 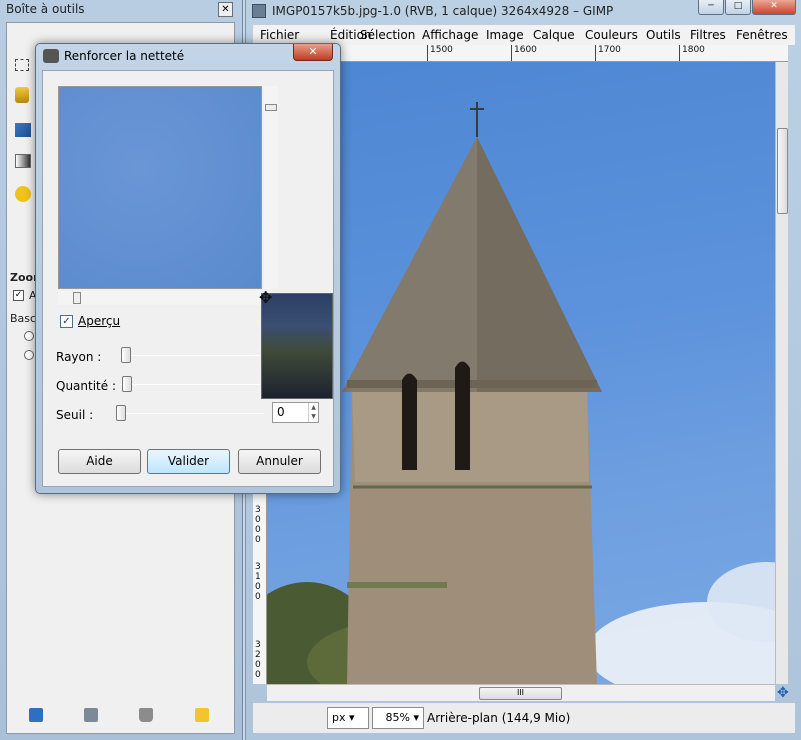 I want to click on menu-selection: Sélection, so click(x=387, y=35).